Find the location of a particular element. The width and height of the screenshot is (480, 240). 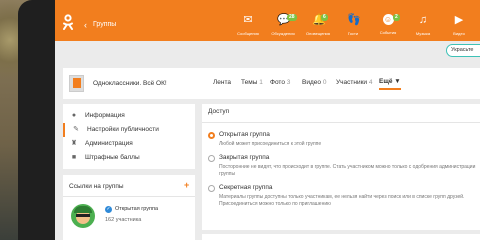

verified-check-icon: ✓ is located at coordinates (108, 209).